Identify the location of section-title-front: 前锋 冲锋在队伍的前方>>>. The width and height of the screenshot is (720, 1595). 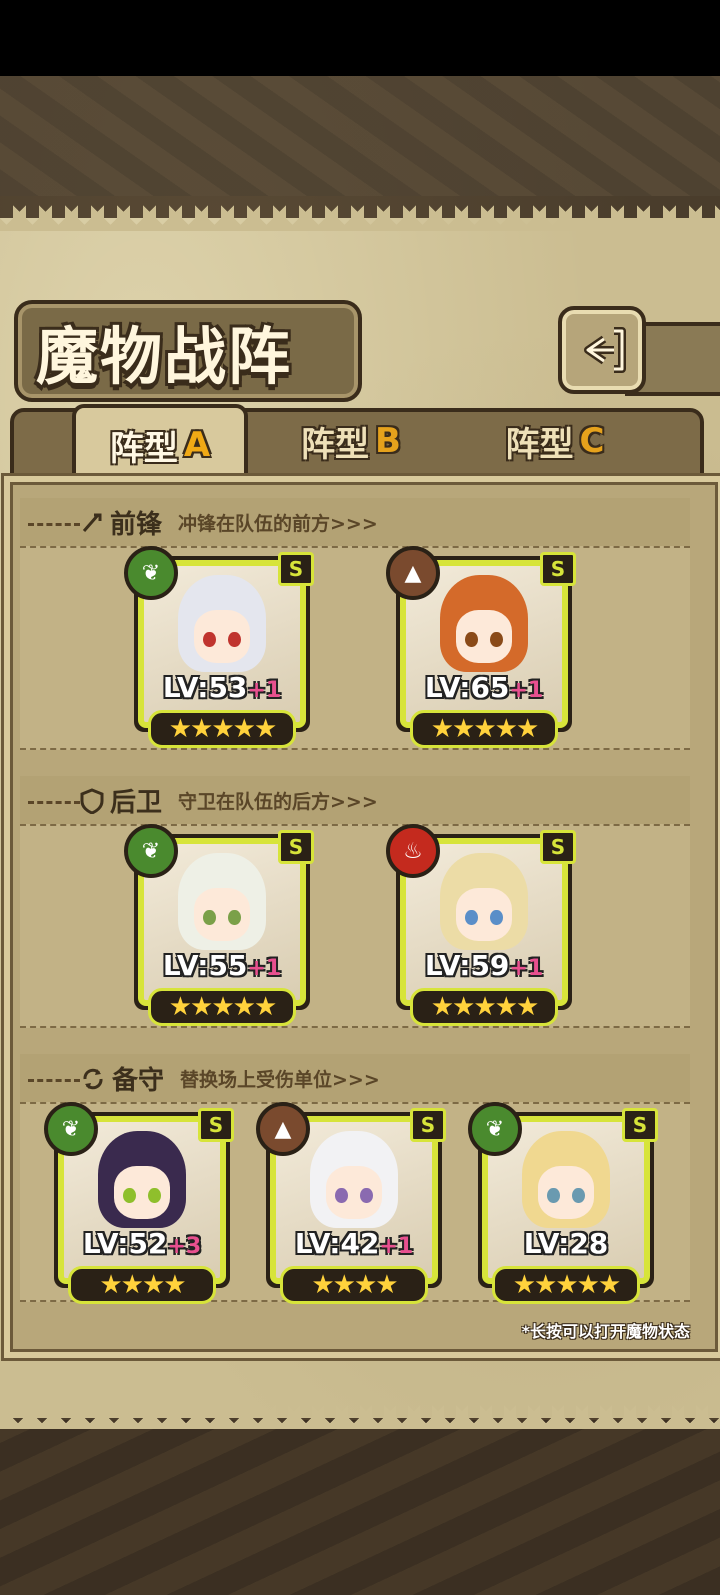
(229, 522).